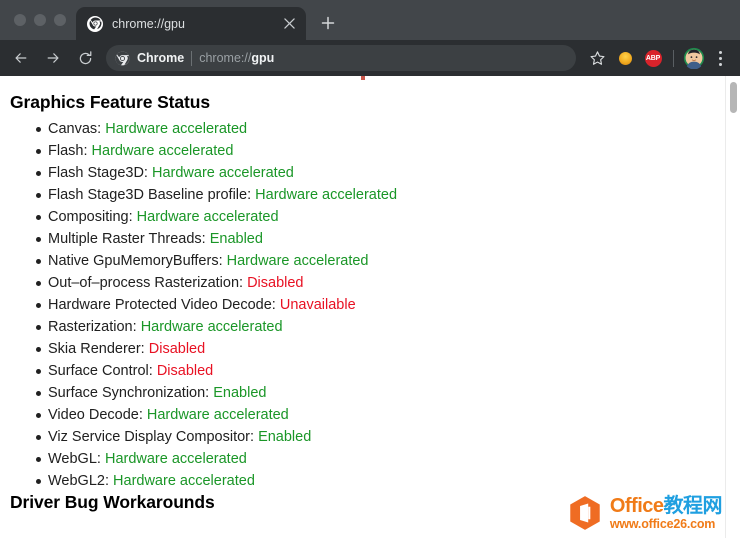 This screenshot has height=538, width=740. What do you see at coordinates (150, 195) in the screenshot?
I see `feature-label: Flash Stage3D Baseline profile:` at bounding box center [150, 195].